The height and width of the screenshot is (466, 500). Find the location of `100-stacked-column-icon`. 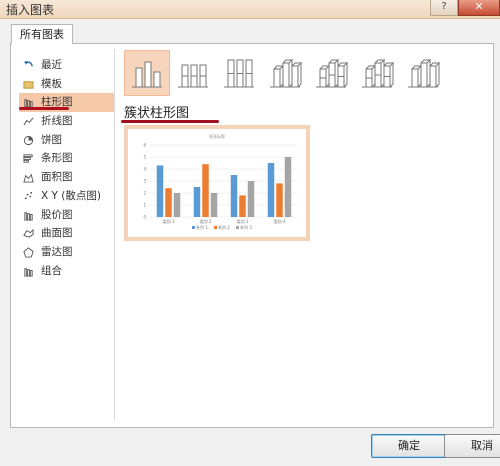

100-stacked-column-icon is located at coordinates (239, 73).